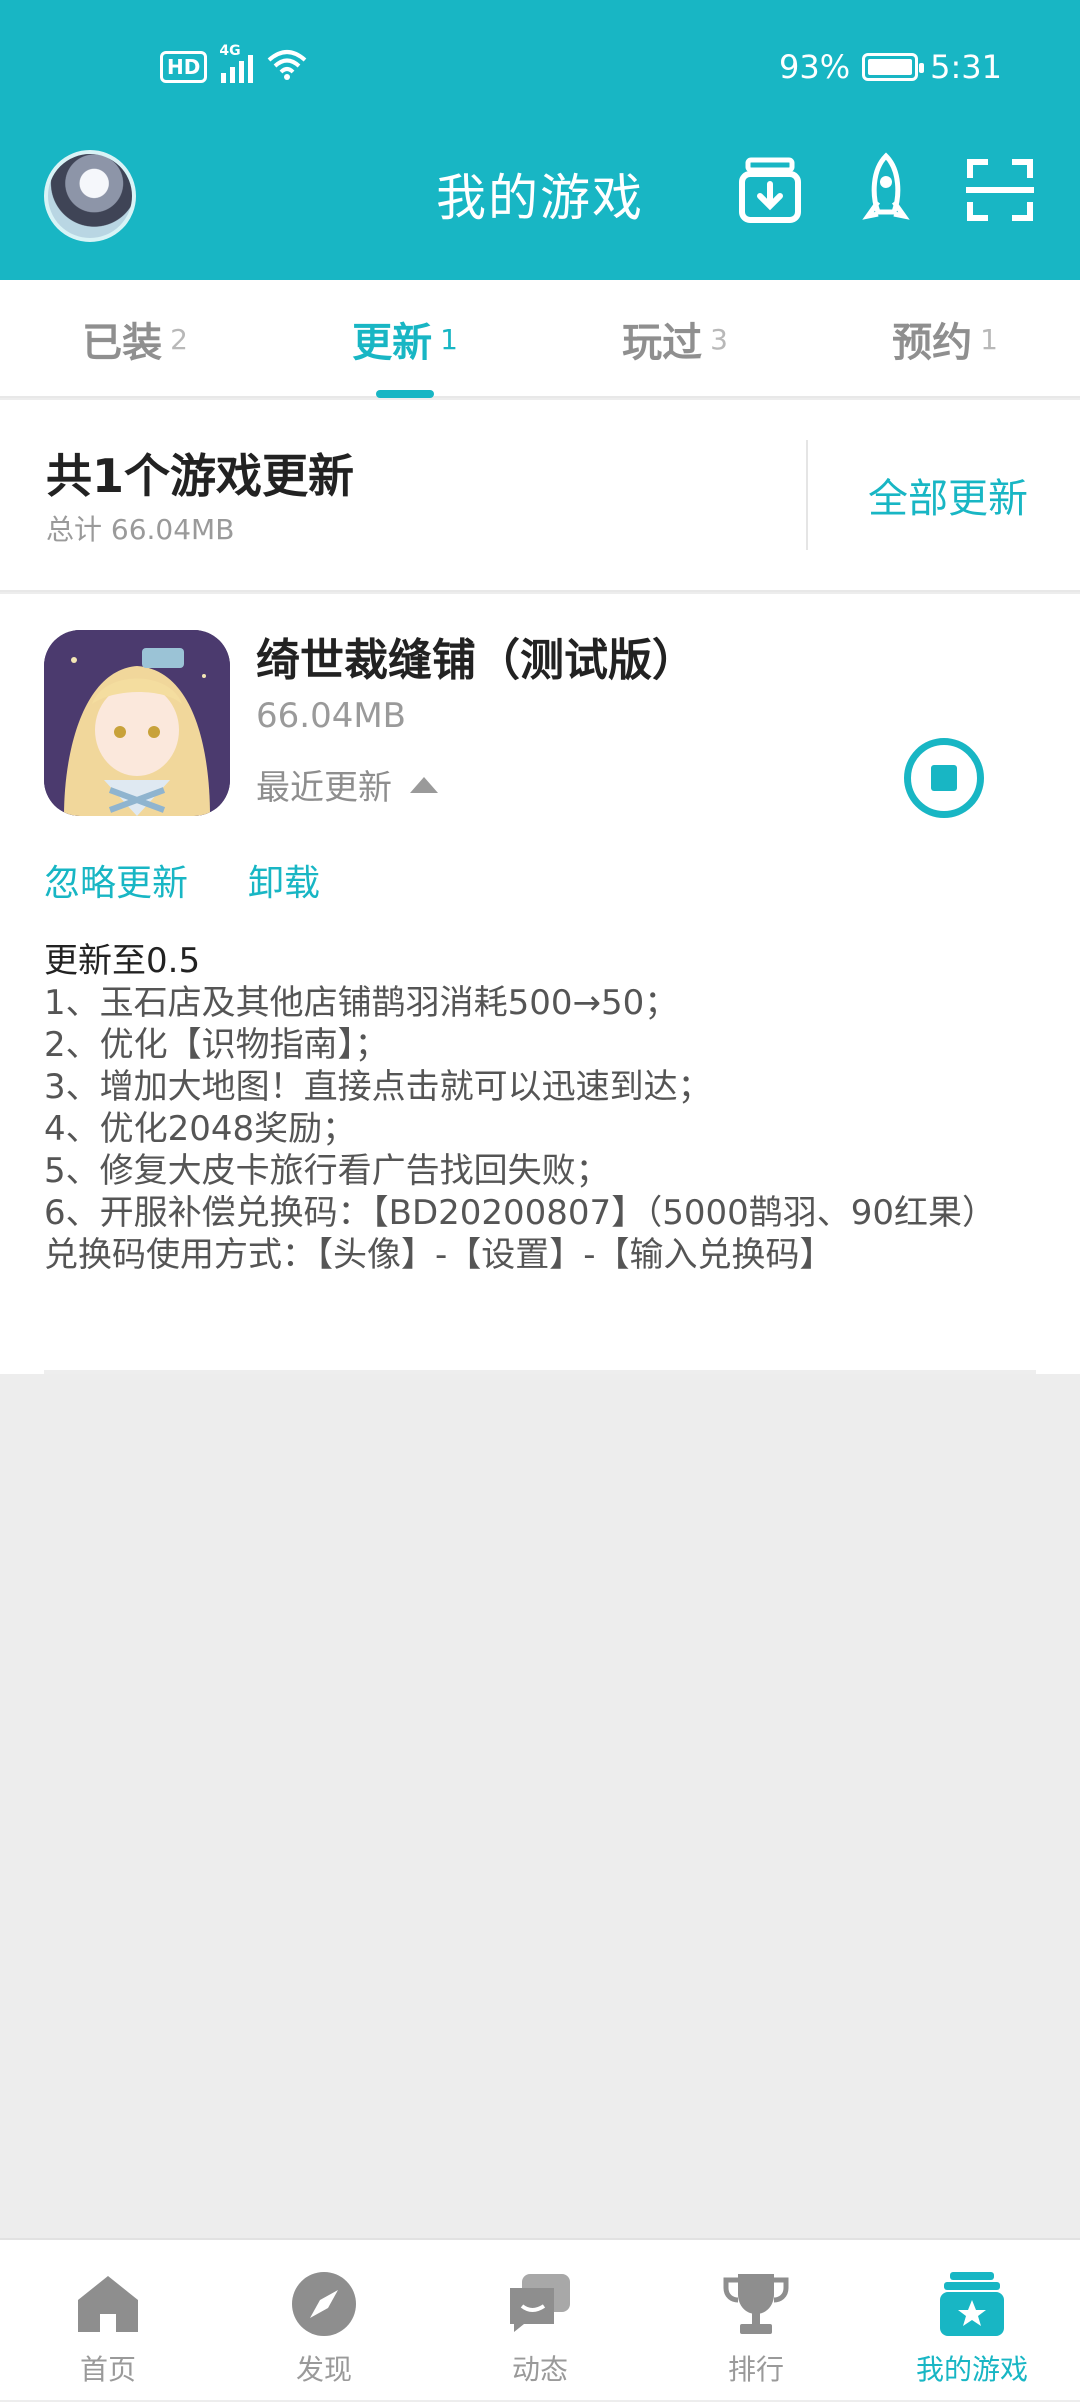 This screenshot has height=2402, width=1080. I want to click on status-left: HD 4G, so click(233, 64).